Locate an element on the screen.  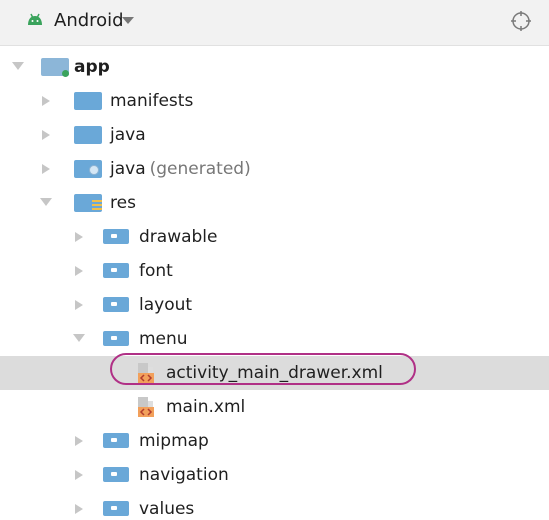
tree-row-res: res is located at coordinates (274, 203).